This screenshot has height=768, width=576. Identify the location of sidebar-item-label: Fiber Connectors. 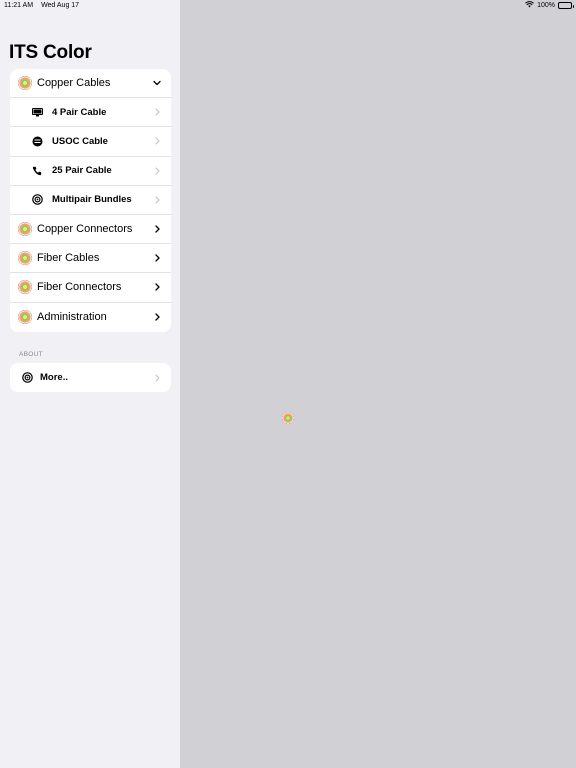
(79, 287).